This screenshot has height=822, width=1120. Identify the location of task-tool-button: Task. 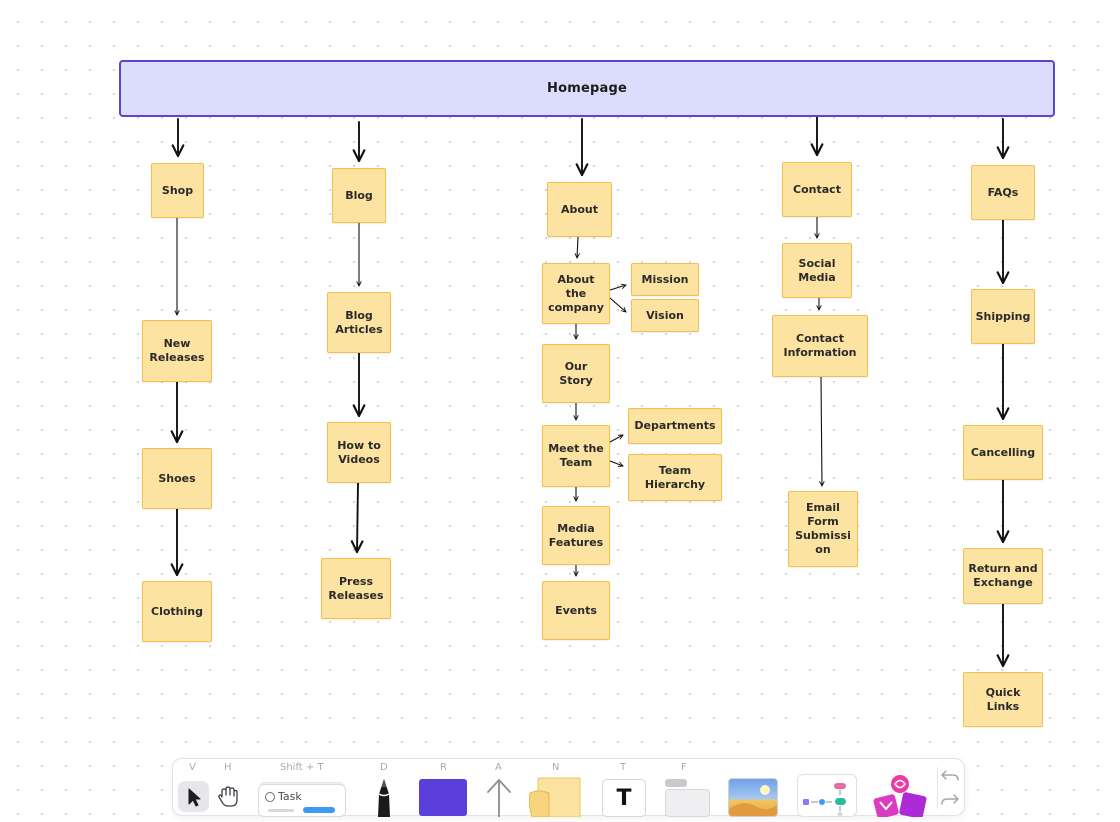
(302, 800).